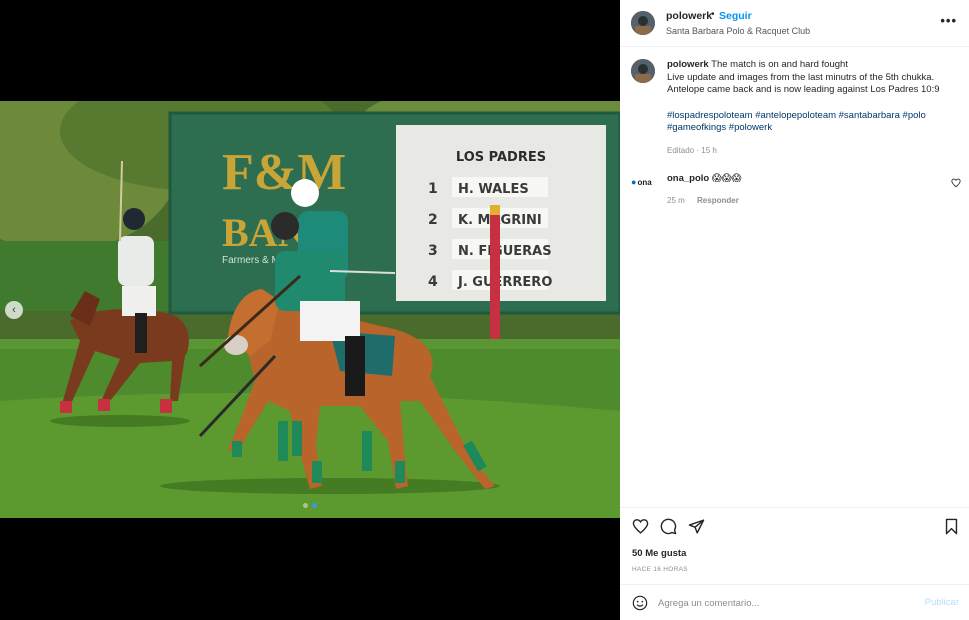 This screenshot has height=620, width=969. I want to click on commenter-avatar: ● ona, so click(643, 182).